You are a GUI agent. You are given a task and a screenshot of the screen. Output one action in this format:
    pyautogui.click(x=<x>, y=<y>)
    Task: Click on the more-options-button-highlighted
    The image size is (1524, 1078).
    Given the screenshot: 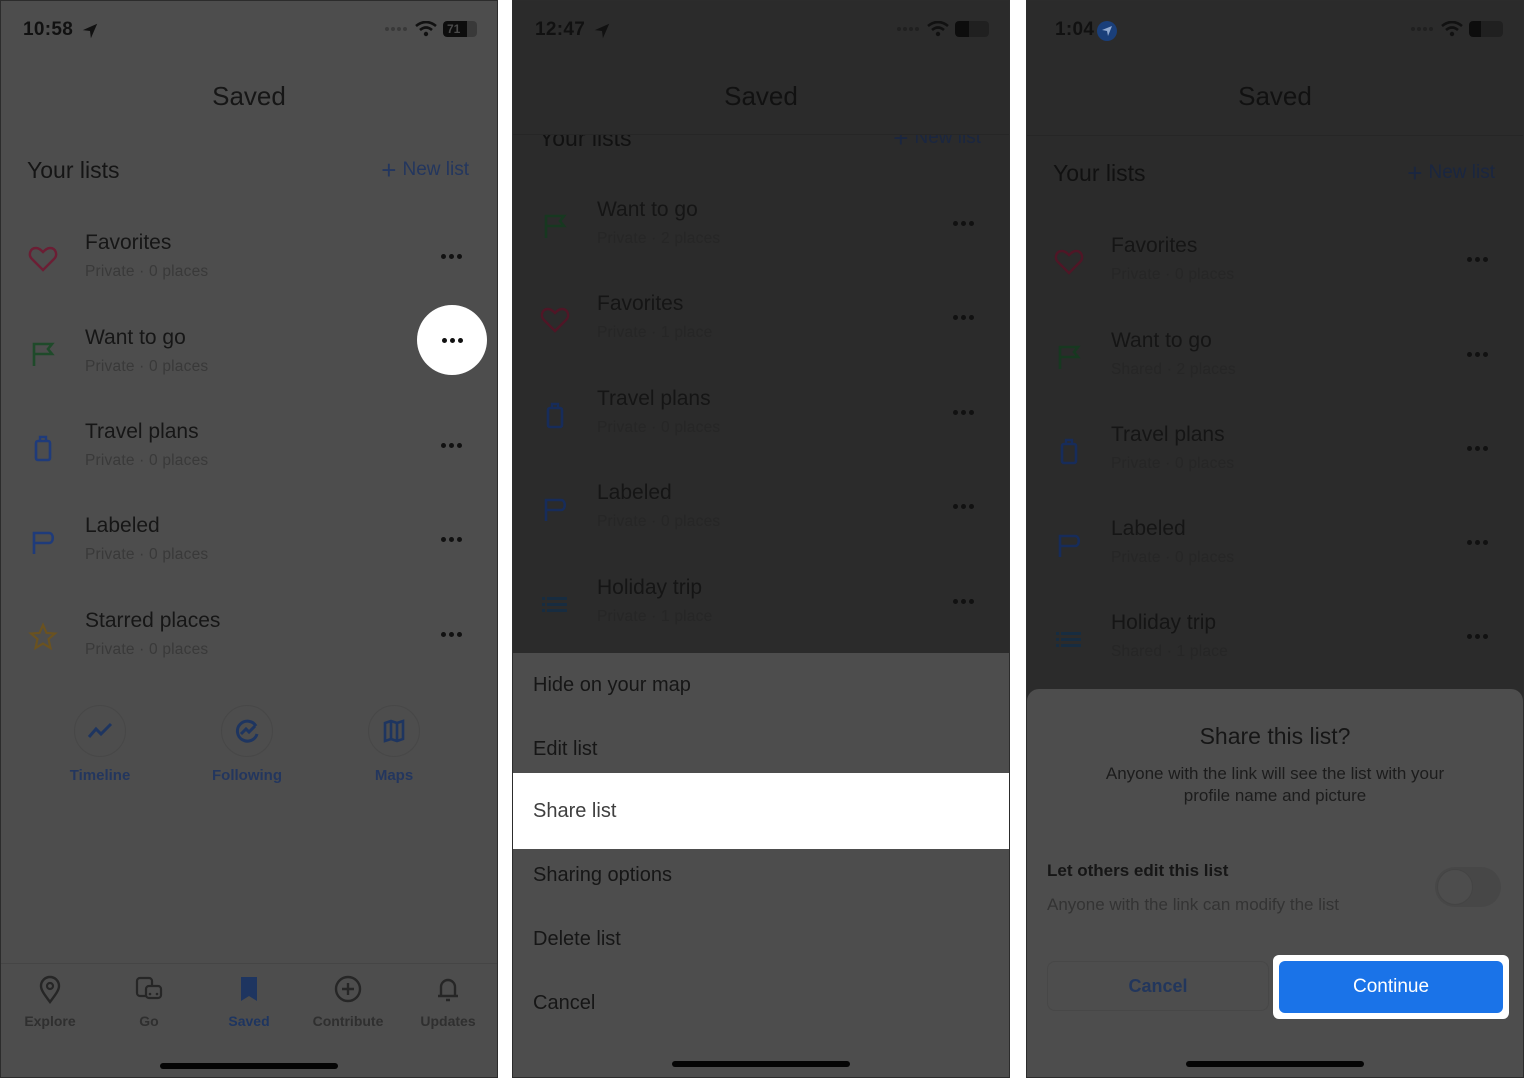 What is the action you would take?
    pyautogui.click(x=452, y=340)
    